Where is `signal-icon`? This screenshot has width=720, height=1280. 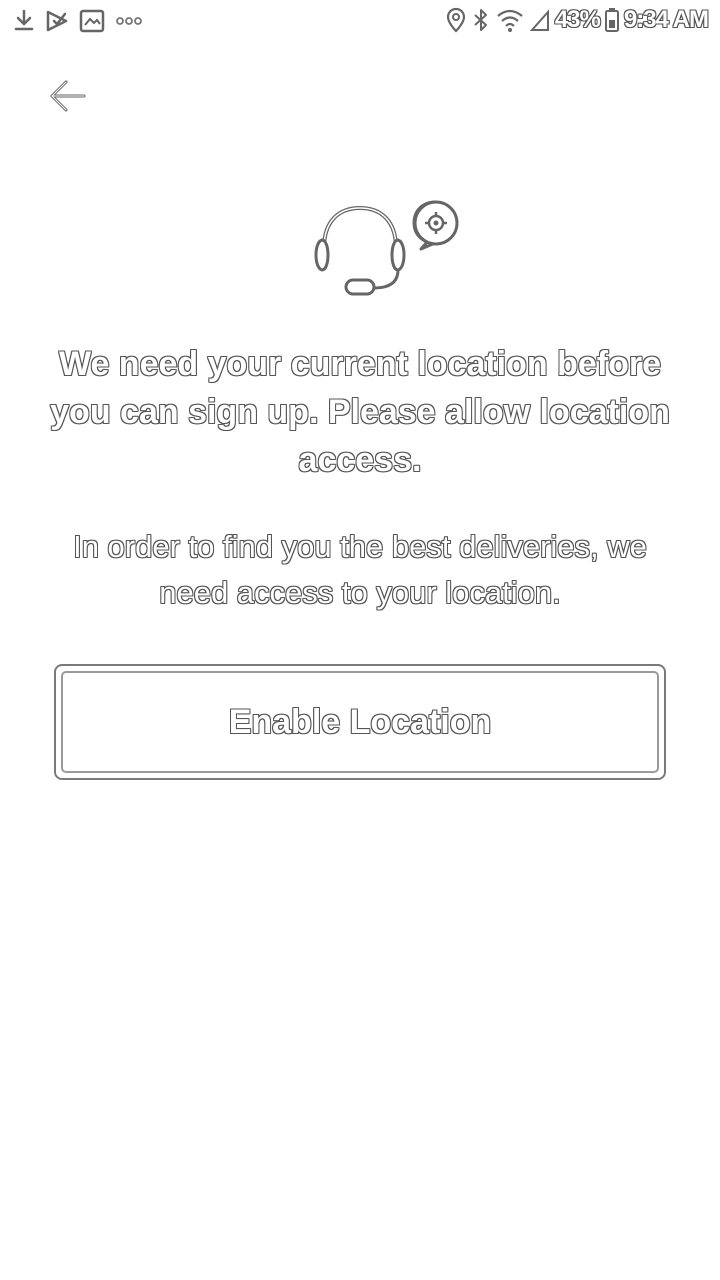 signal-icon is located at coordinates (540, 20).